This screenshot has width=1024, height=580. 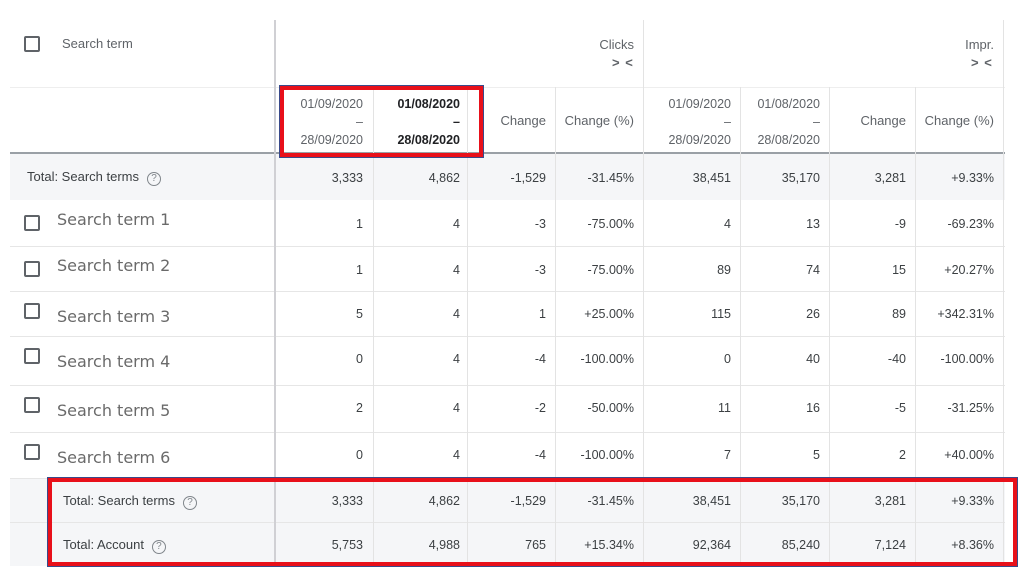 What do you see at coordinates (610, 270) in the screenshot?
I see `metric-cell: -75.00%` at bounding box center [610, 270].